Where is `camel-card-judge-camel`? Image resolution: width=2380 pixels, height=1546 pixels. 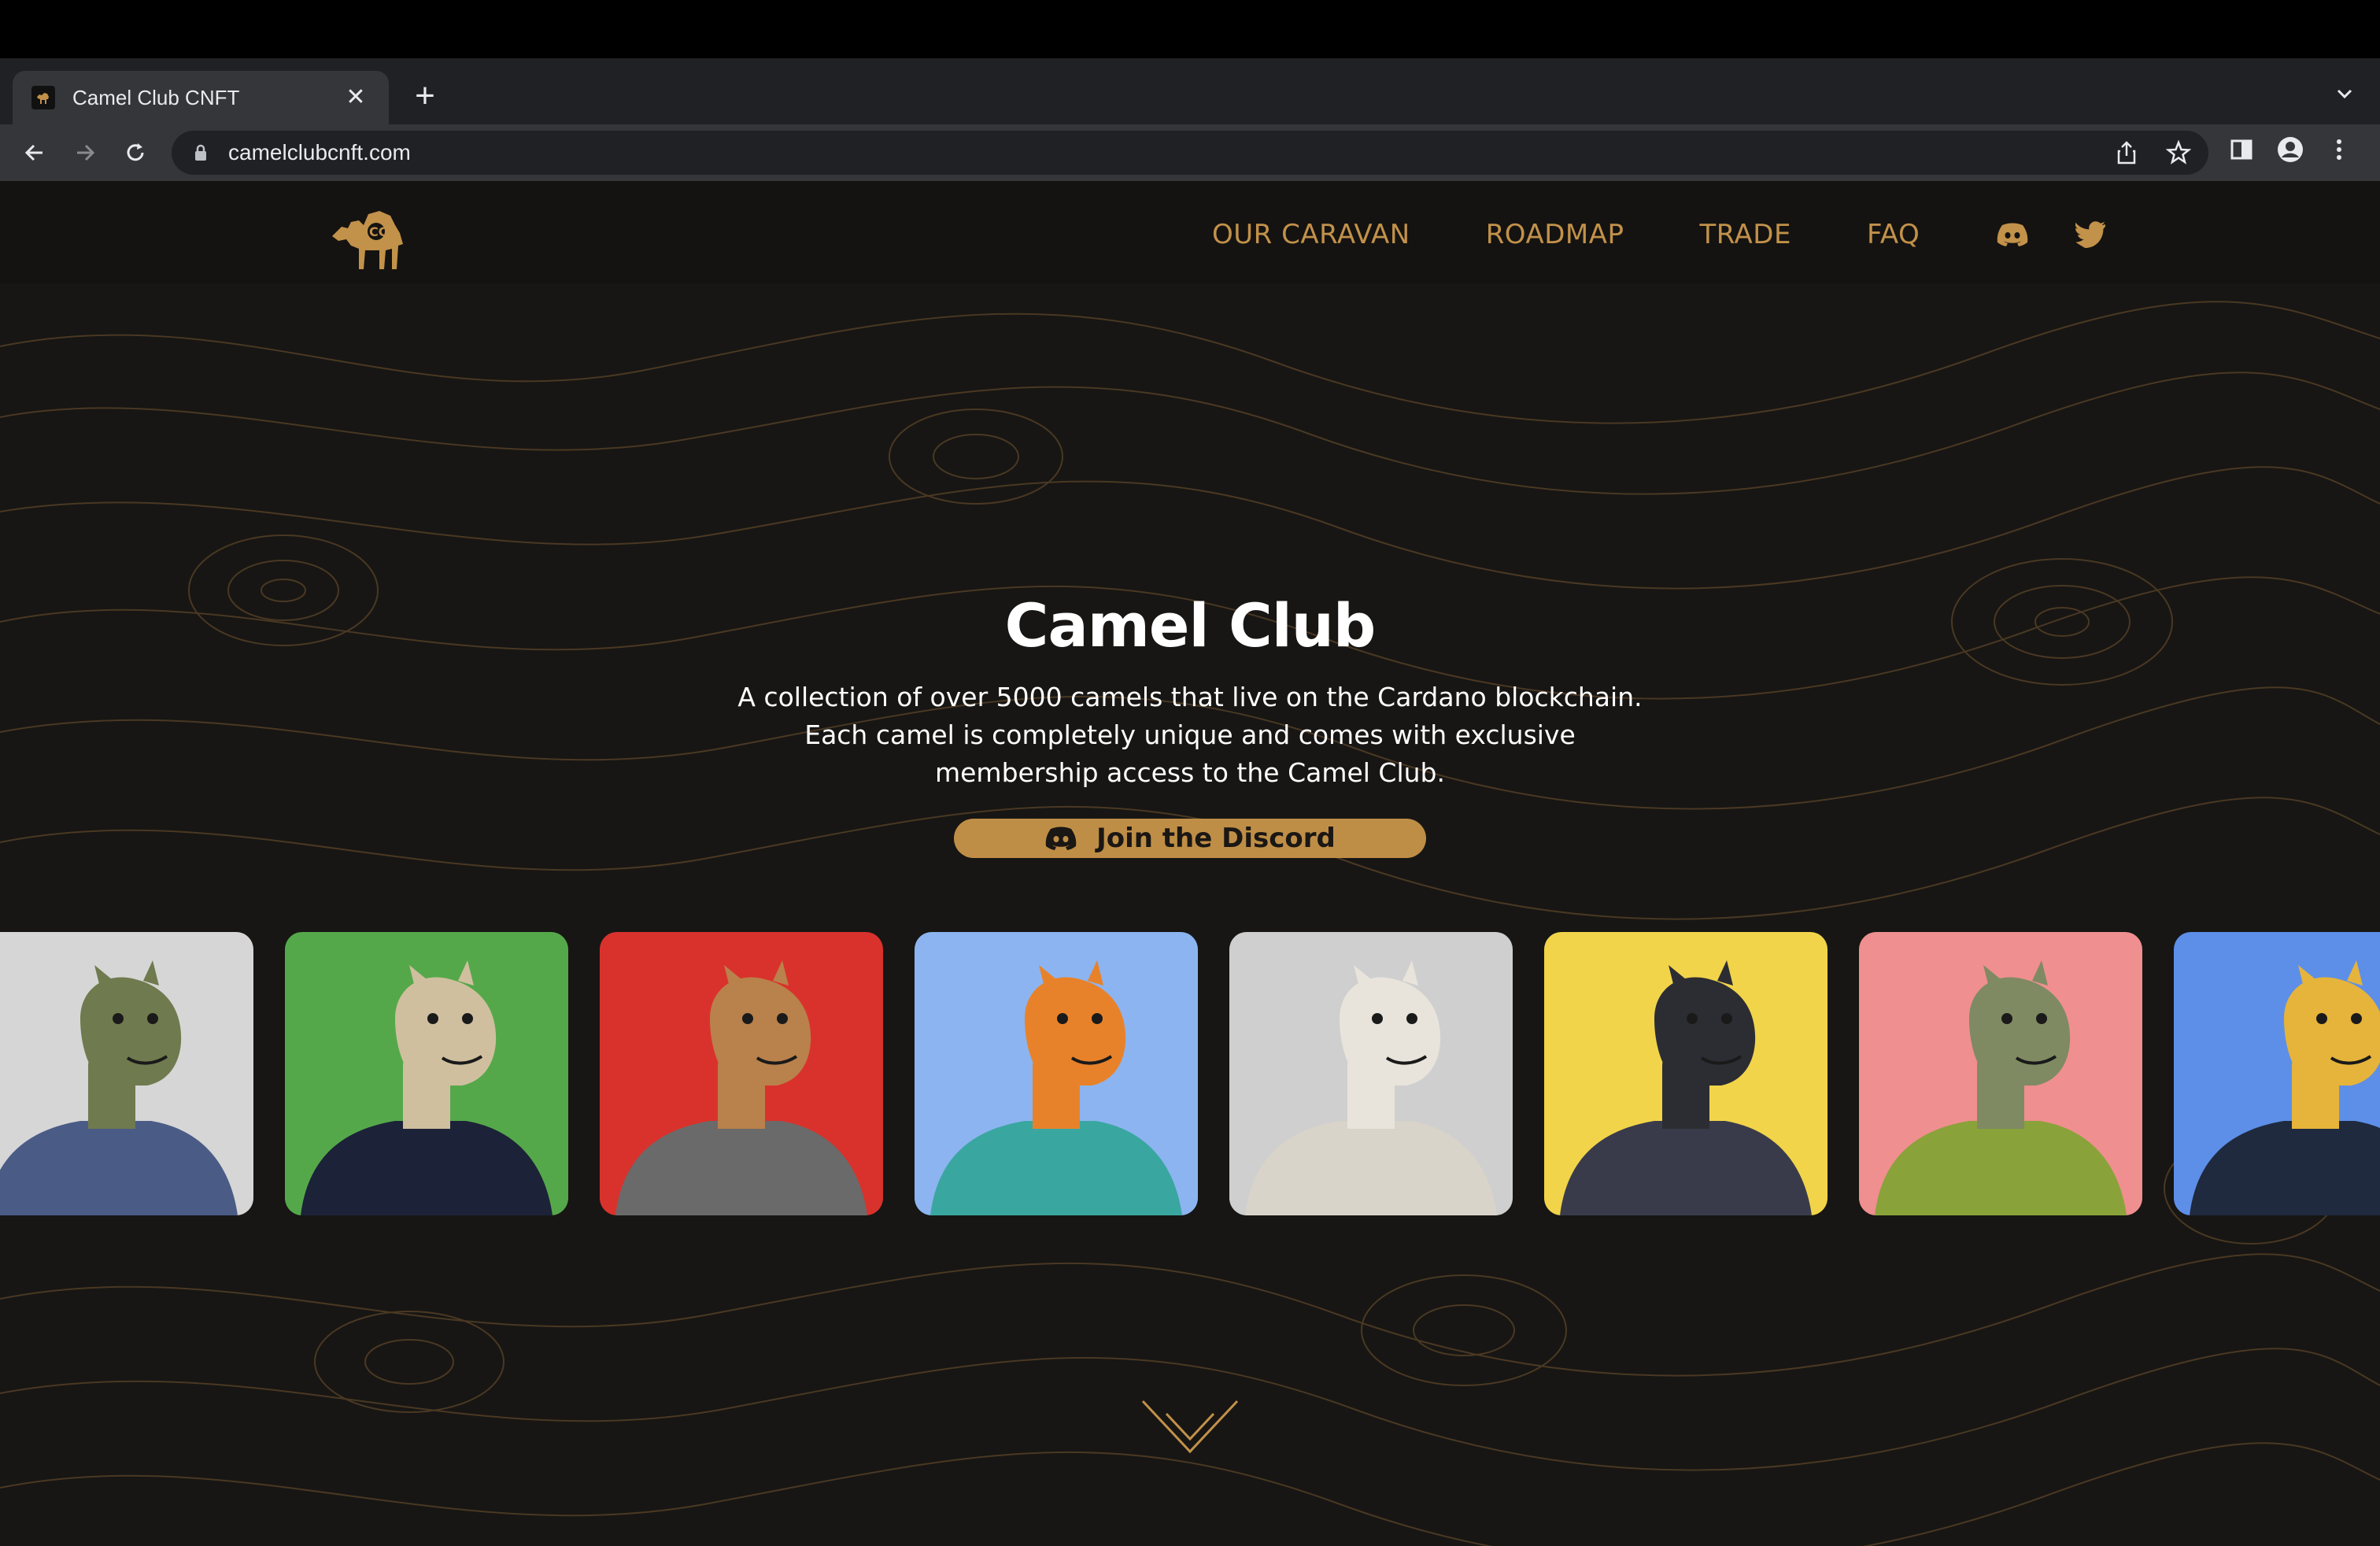 camel-card-judge-camel is located at coordinates (1686, 1073).